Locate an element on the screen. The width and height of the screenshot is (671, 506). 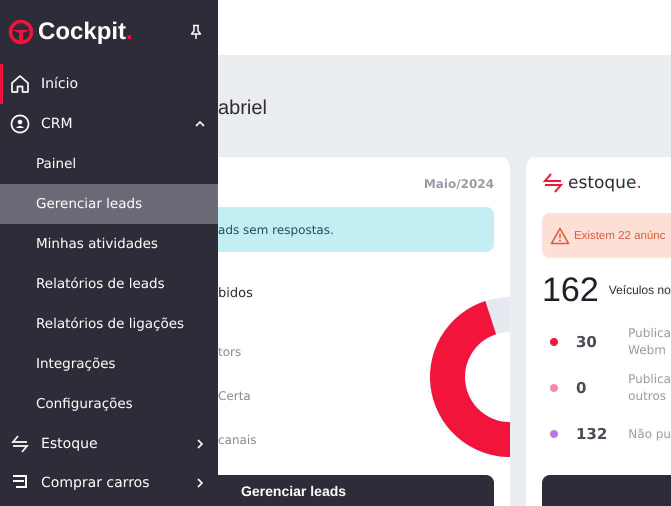
warning-text: Existem 22 anúnc is located at coordinates (620, 236).